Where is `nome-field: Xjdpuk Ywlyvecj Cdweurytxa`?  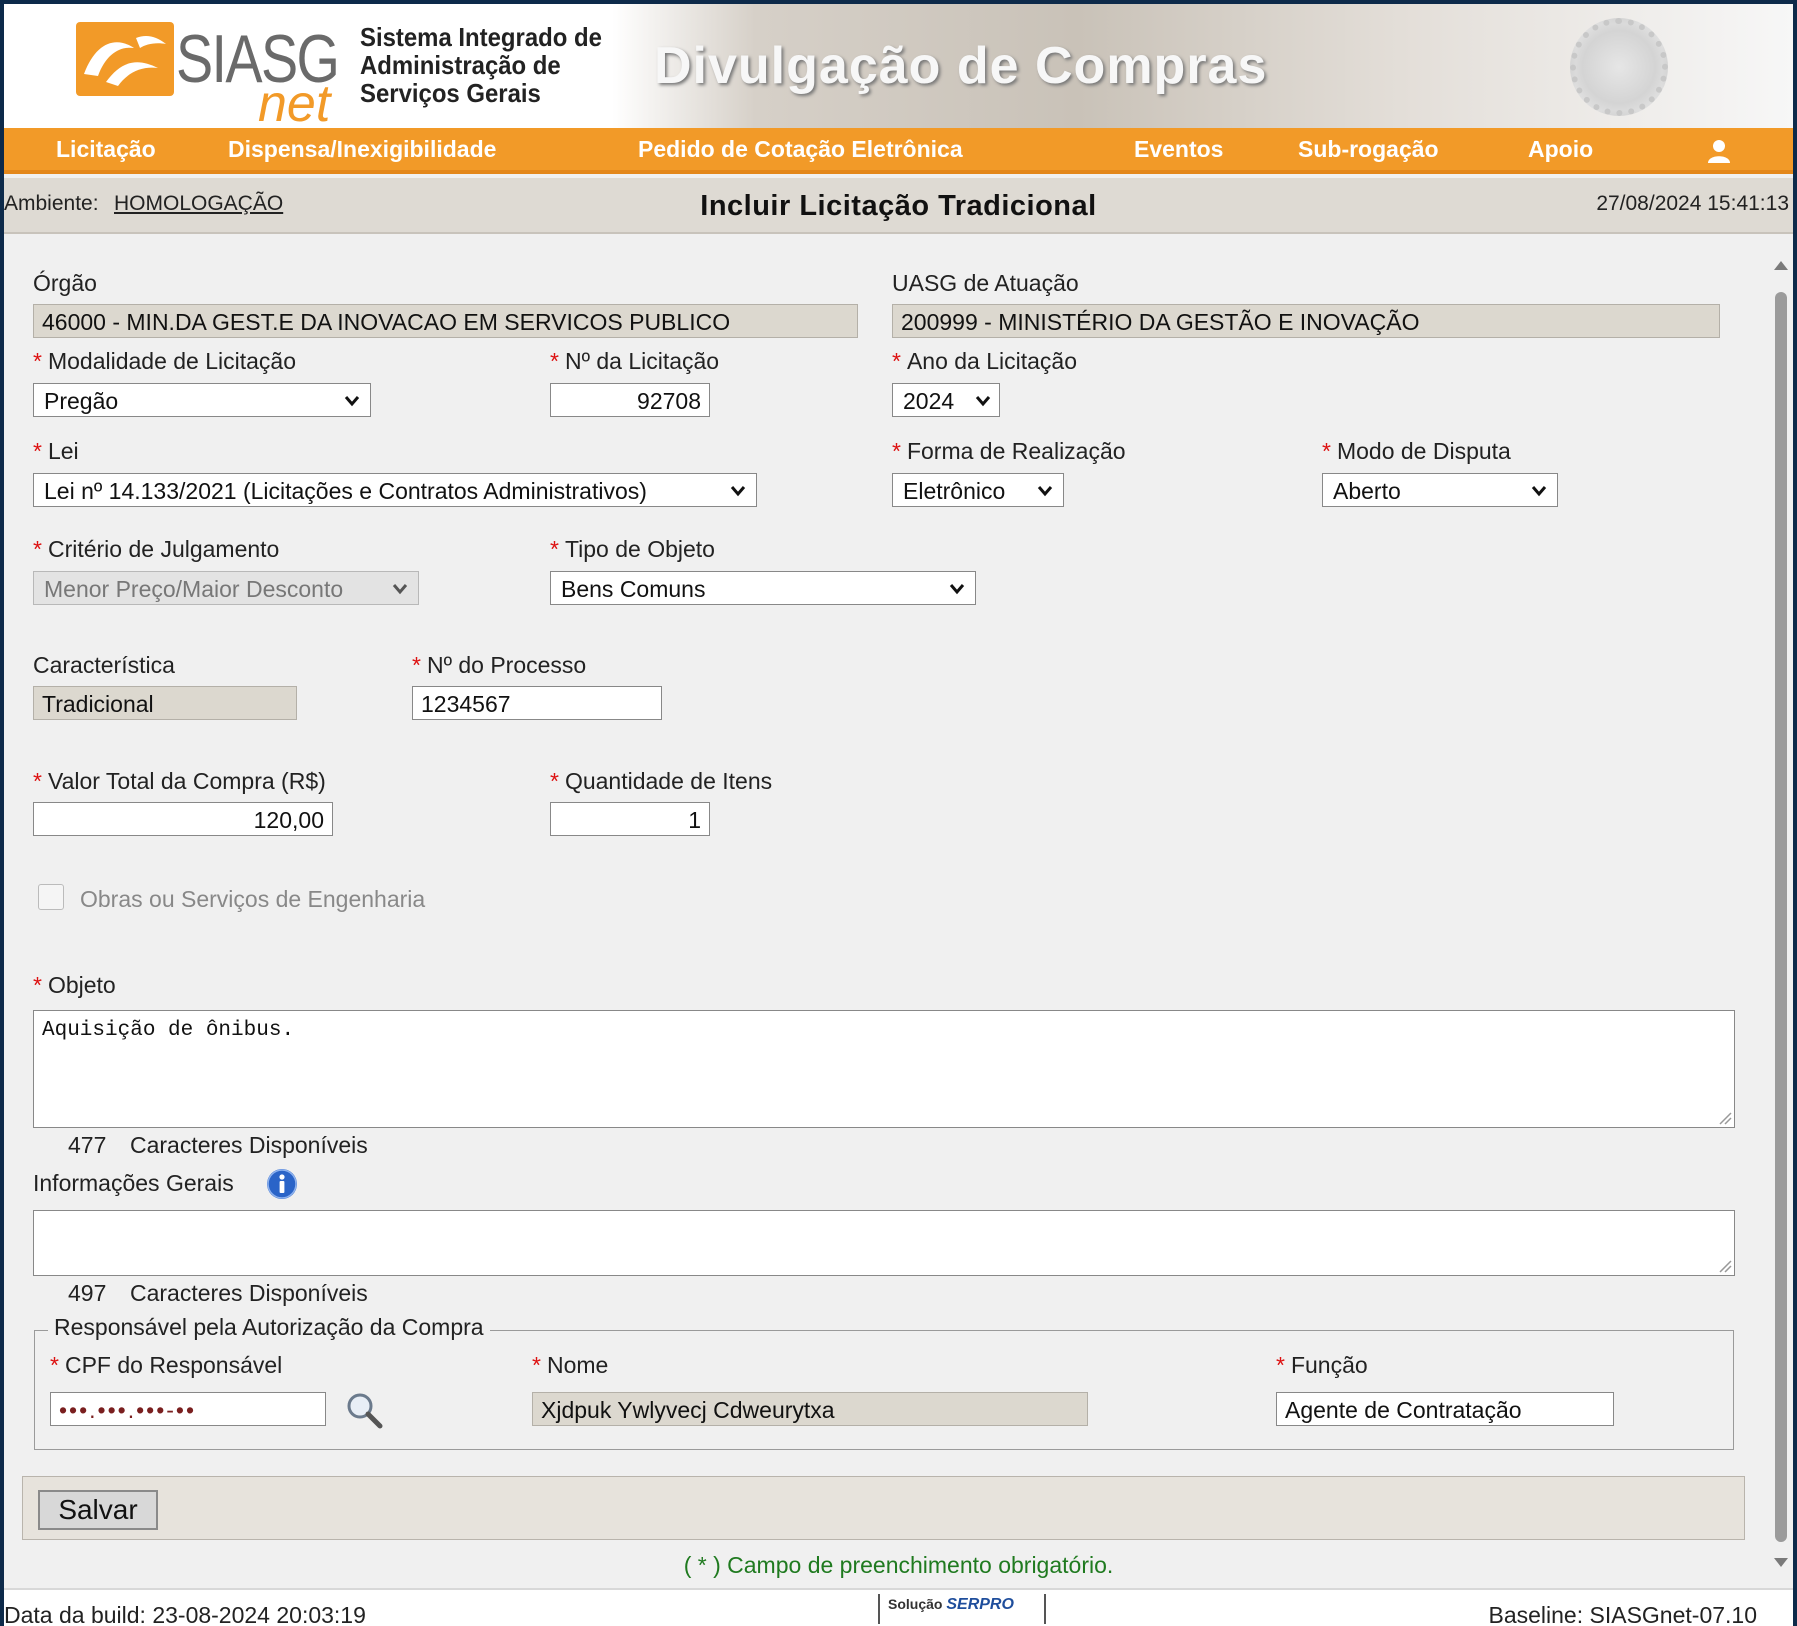 nome-field: Xjdpuk Ywlyvecj Cdweurytxa is located at coordinates (810, 1409).